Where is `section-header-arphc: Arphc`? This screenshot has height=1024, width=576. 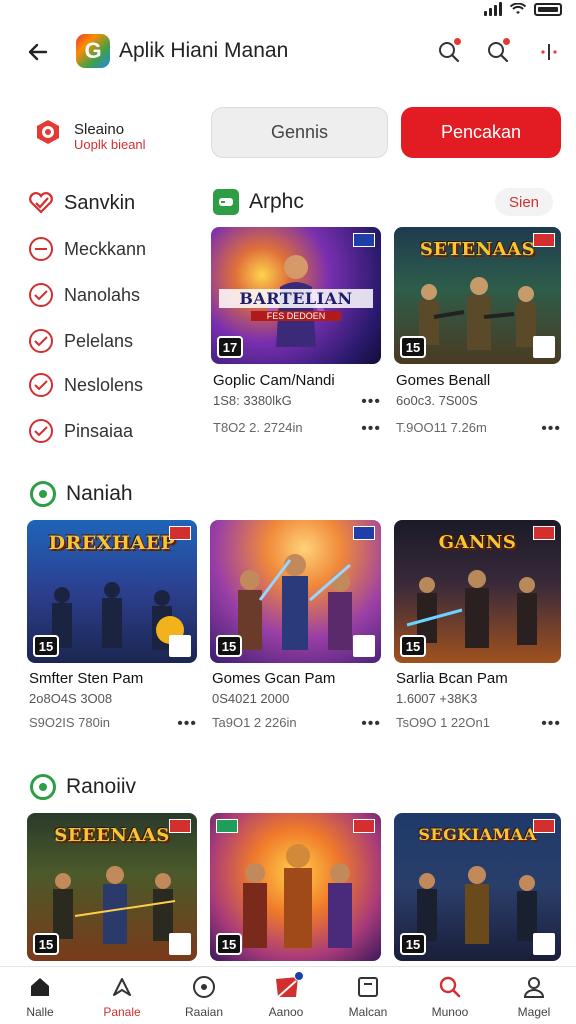 section-header-arphc: Arphc is located at coordinates (258, 202).